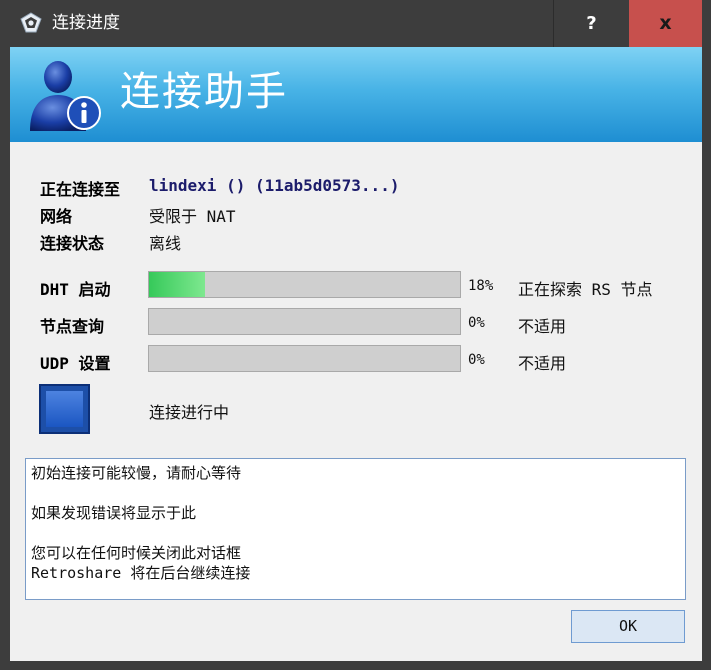 This screenshot has height=670, width=711. What do you see at coordinates (628, 626) in the screenshot?
I see `ok-button: OK` at bounding box center [628, 626].